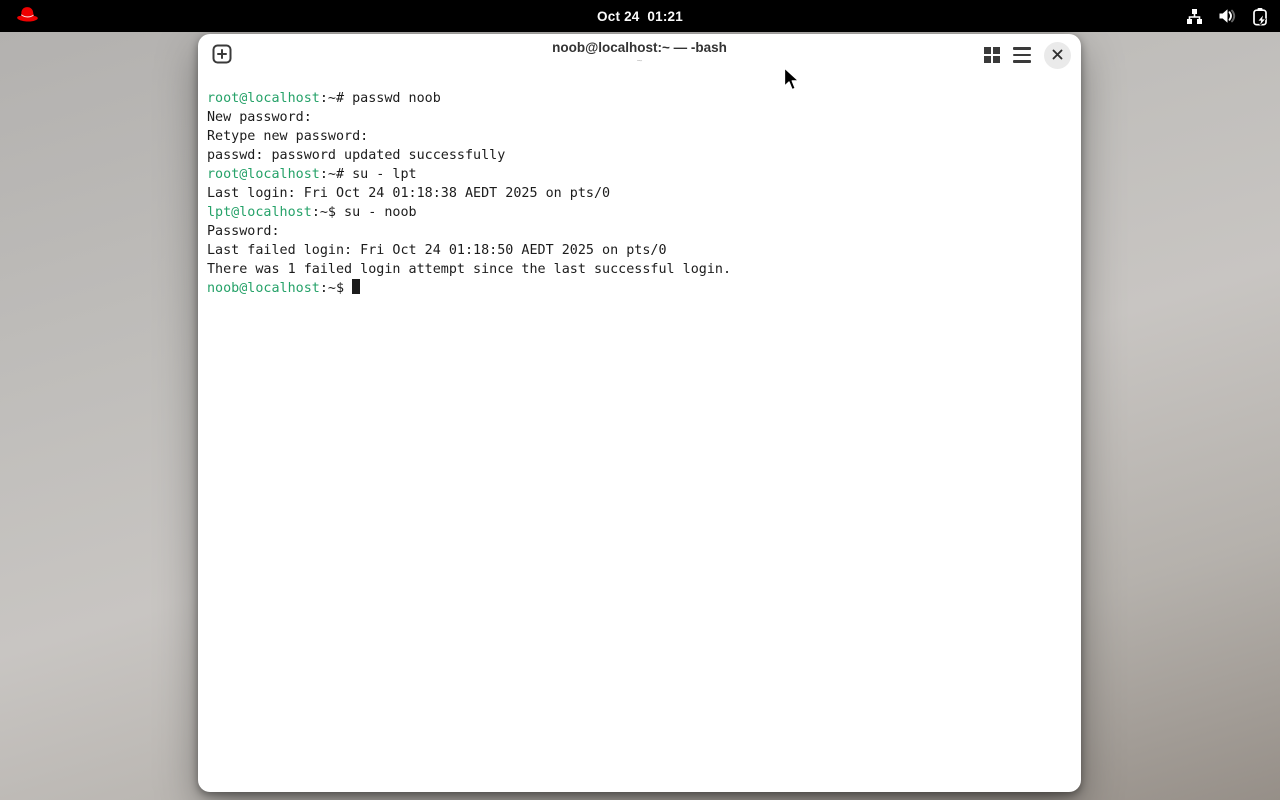 This screenshot has height=800, width=1280. I want to click on terminal-text: :~$, so click(336, 288).